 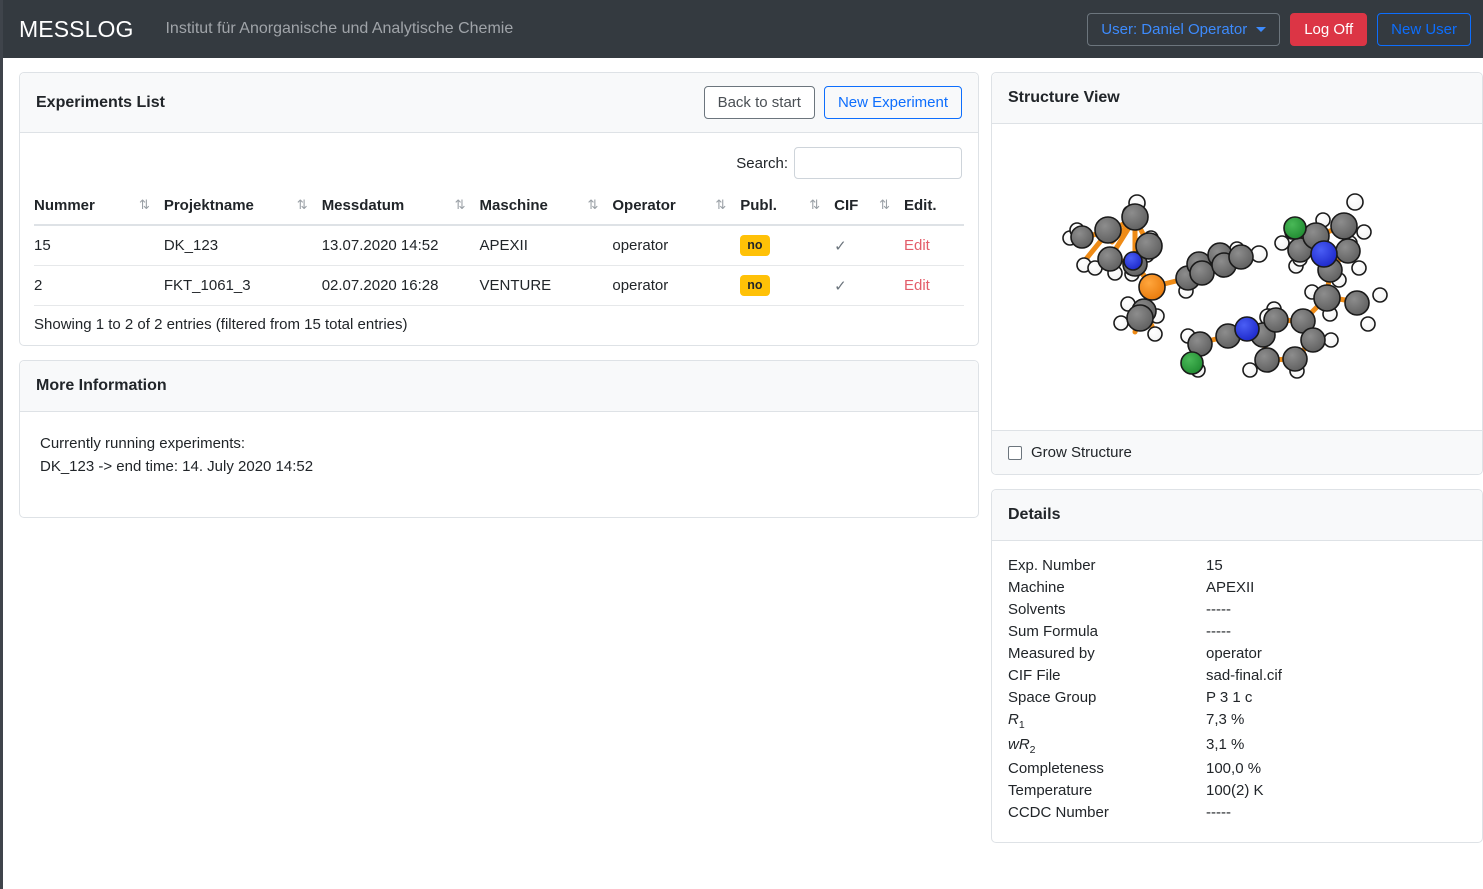 I want to click on experiments-card-actions: Back to start New Experiment, so click(x=832, y=102).